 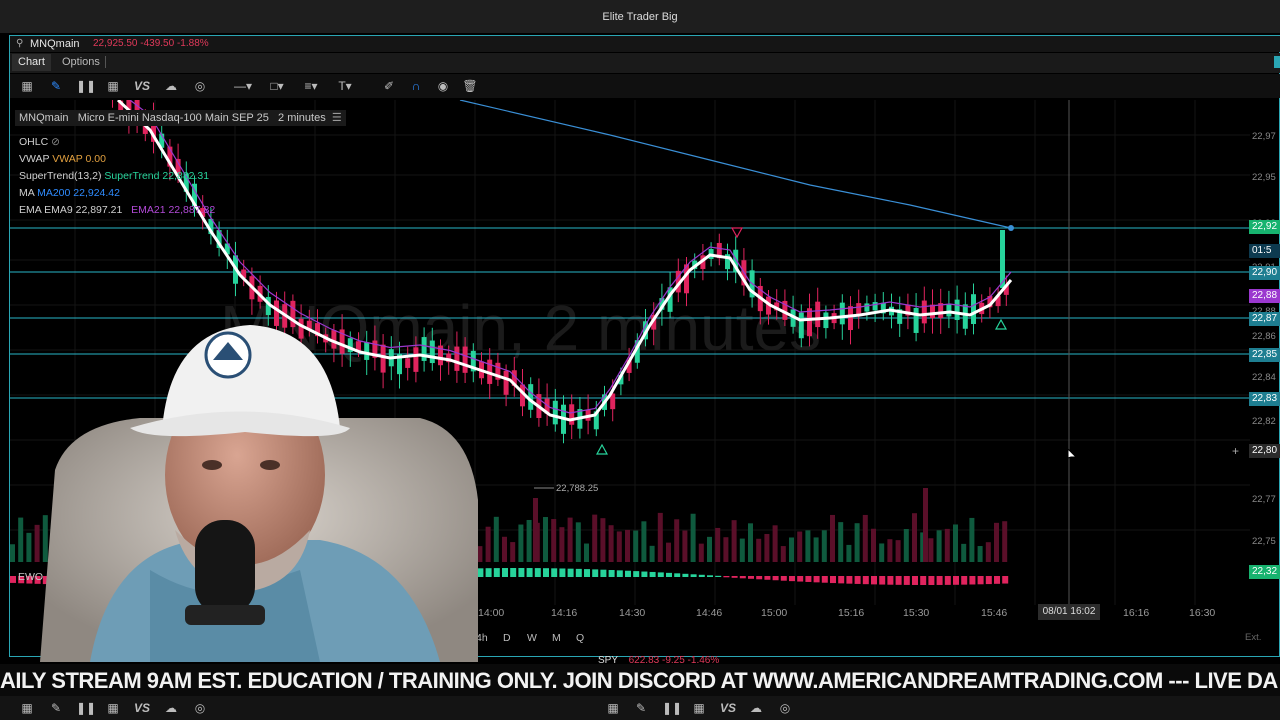 What do you see at coordinates (1264, 399) in the screenshot?
I see `price-tag-level: 22,83` at bounding box center [1264, 399].